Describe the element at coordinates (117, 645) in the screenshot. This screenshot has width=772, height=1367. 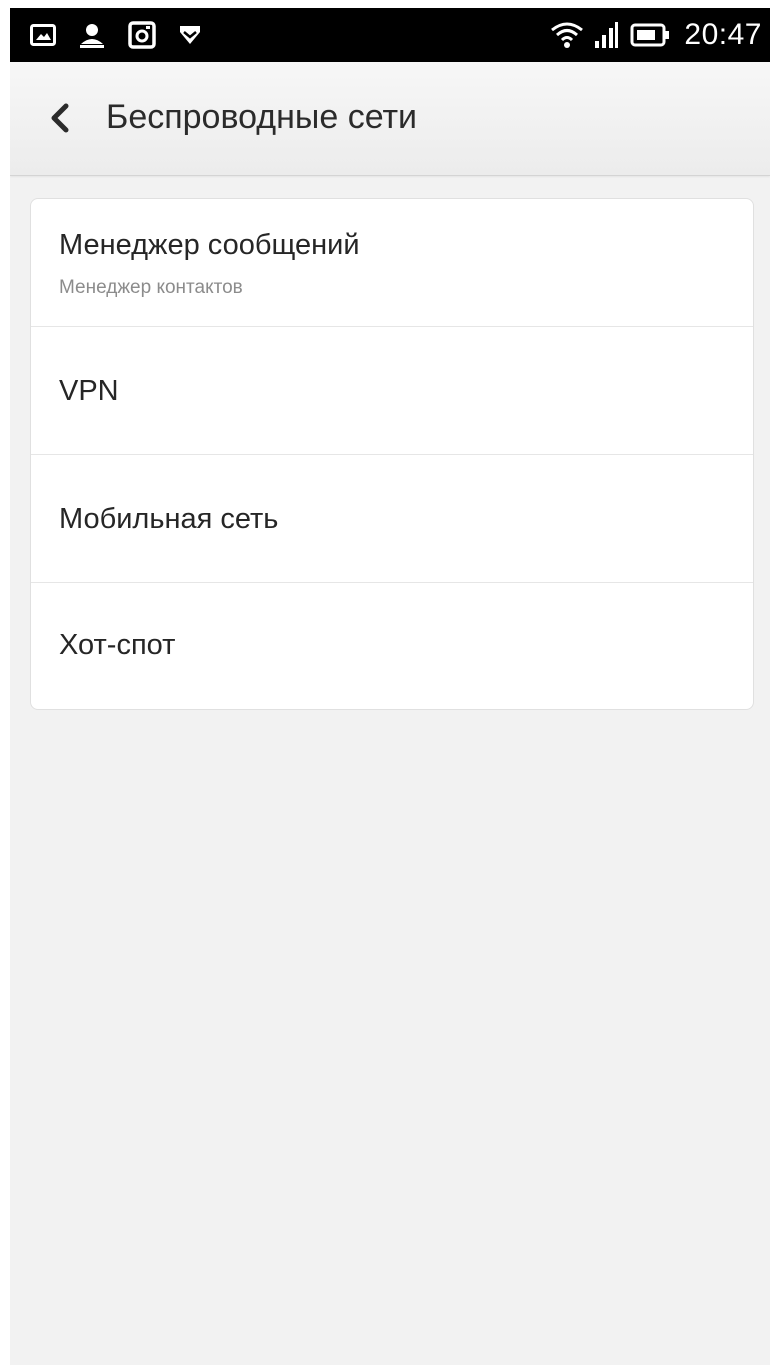
I see `settings-item-label: Хот-спот` at that location.